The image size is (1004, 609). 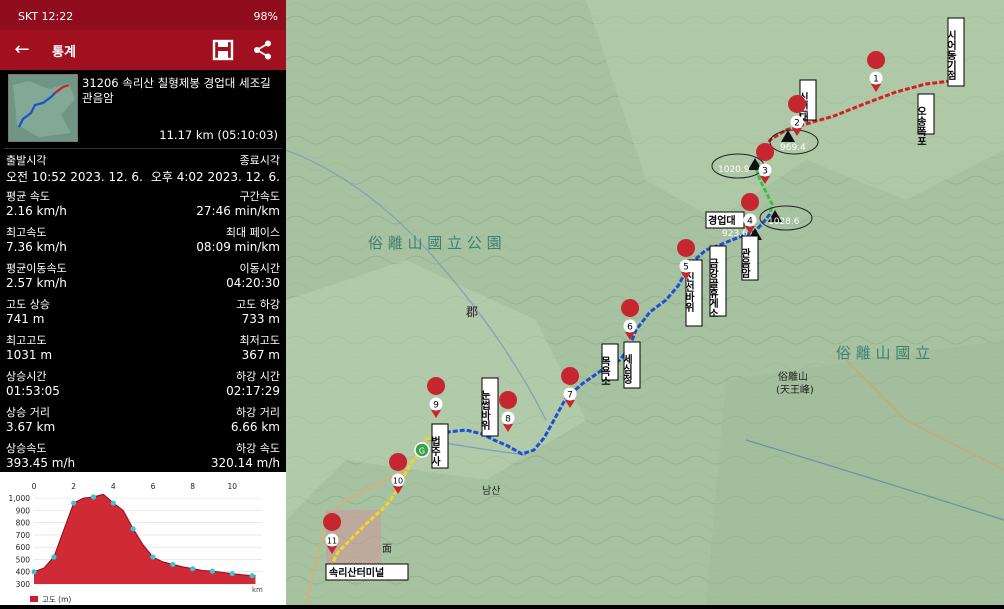 I want to click on elevation-label: 1020.9, so click(x=734, y=170).